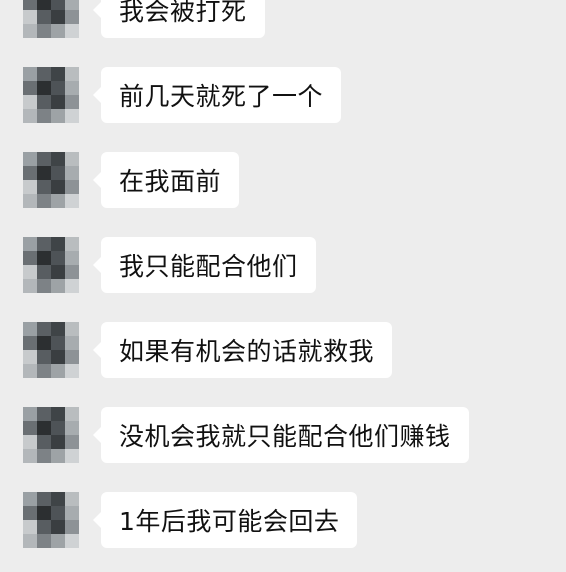 Image resolution: width=566 pixels, height=572 pixels. Describe the element at coordinates (166, 180) in the screenshot. I see `message-bubble: 在我面前` at that location.